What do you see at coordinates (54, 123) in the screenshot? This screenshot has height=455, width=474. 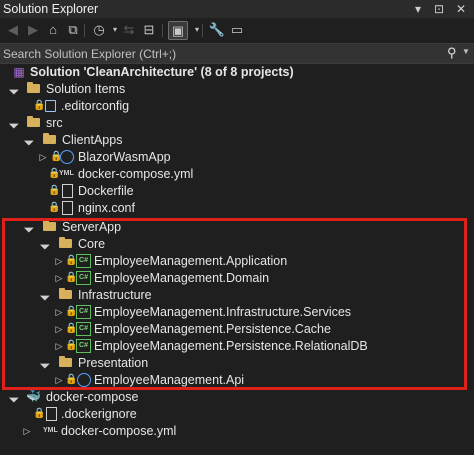 I see `tree-label: src` at bounding box center [54, 123].